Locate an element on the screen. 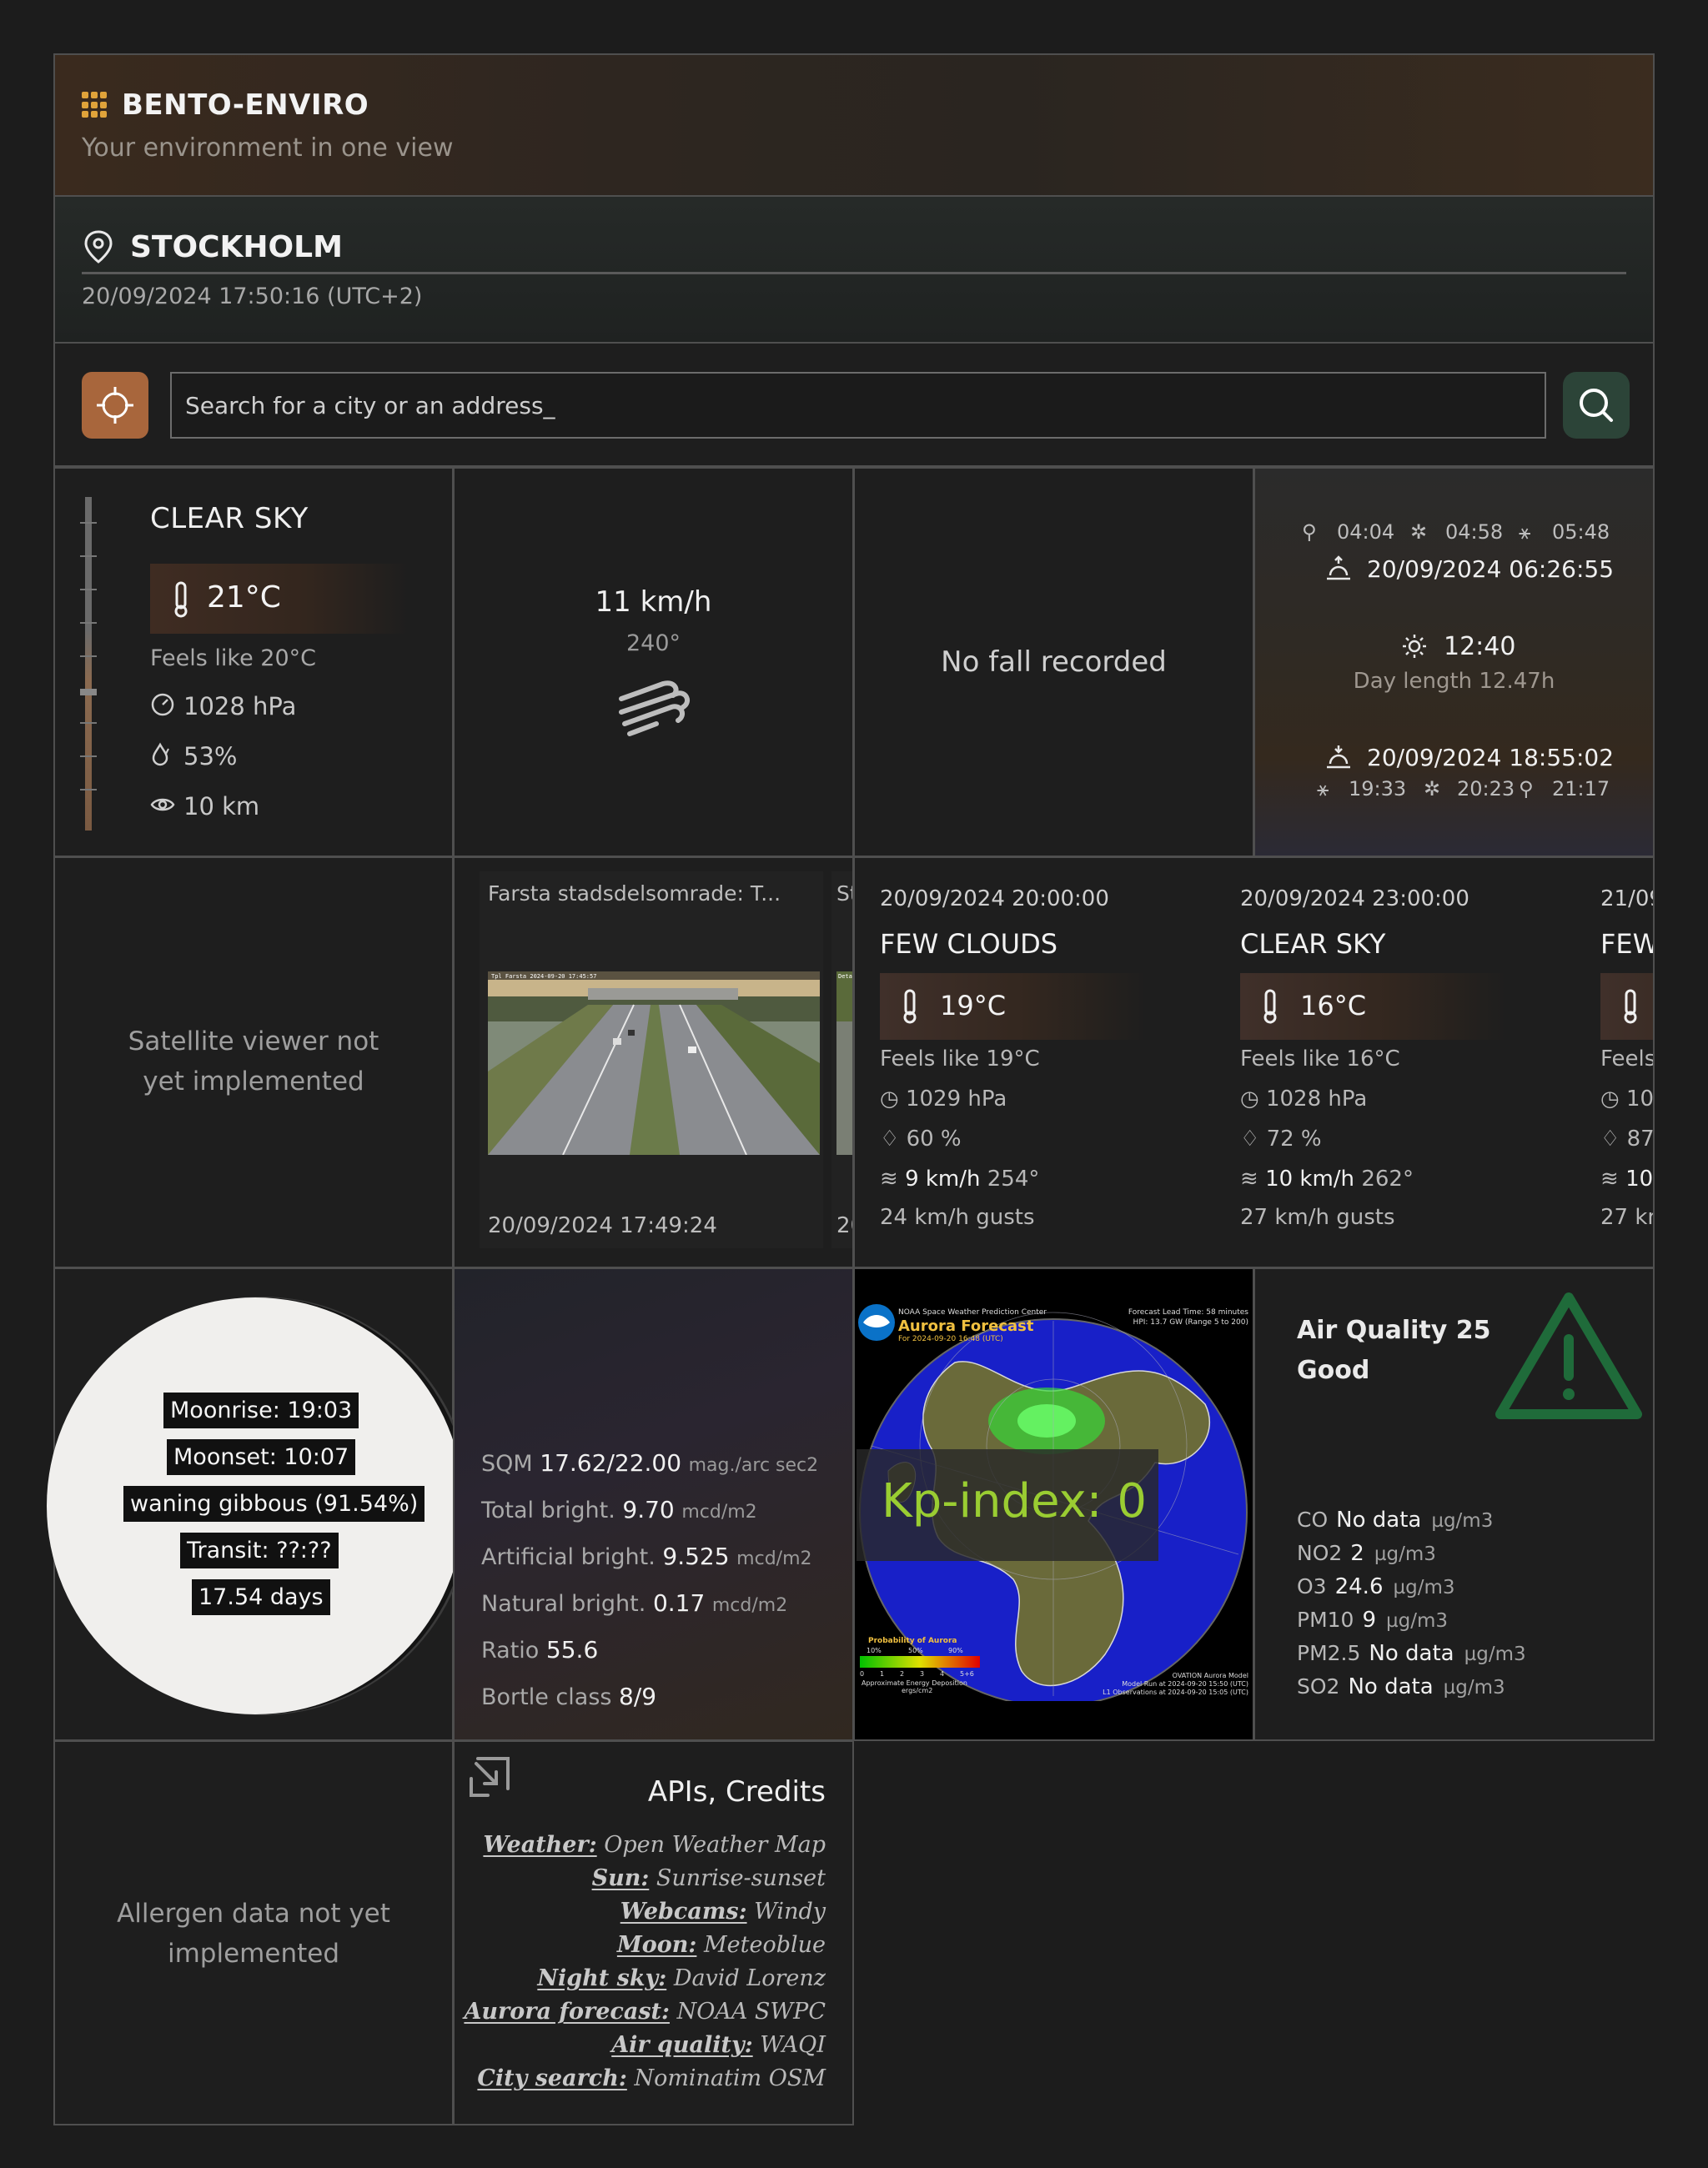 The height and width of the screenshot is (2168, 1708). air-quality-level: Good is located at coordinates (1333, 1370).